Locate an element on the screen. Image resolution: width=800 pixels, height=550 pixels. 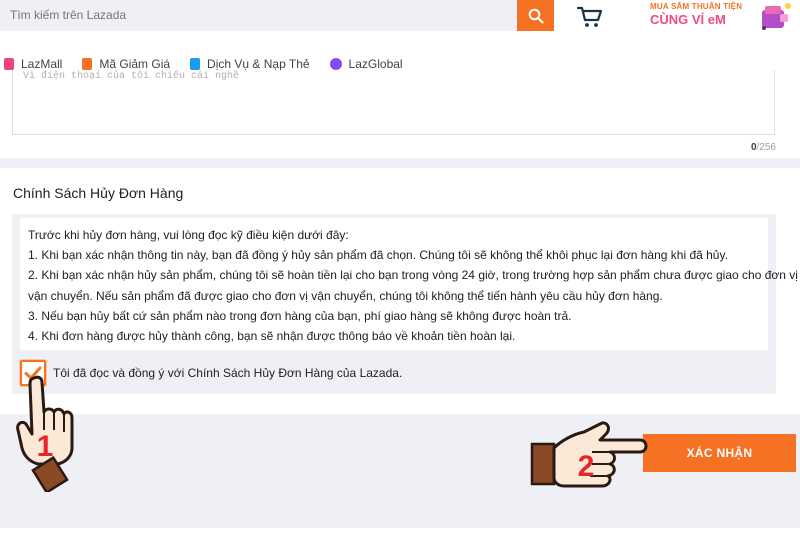
char-counter: 0/256 is located at coordinates (763, 147).